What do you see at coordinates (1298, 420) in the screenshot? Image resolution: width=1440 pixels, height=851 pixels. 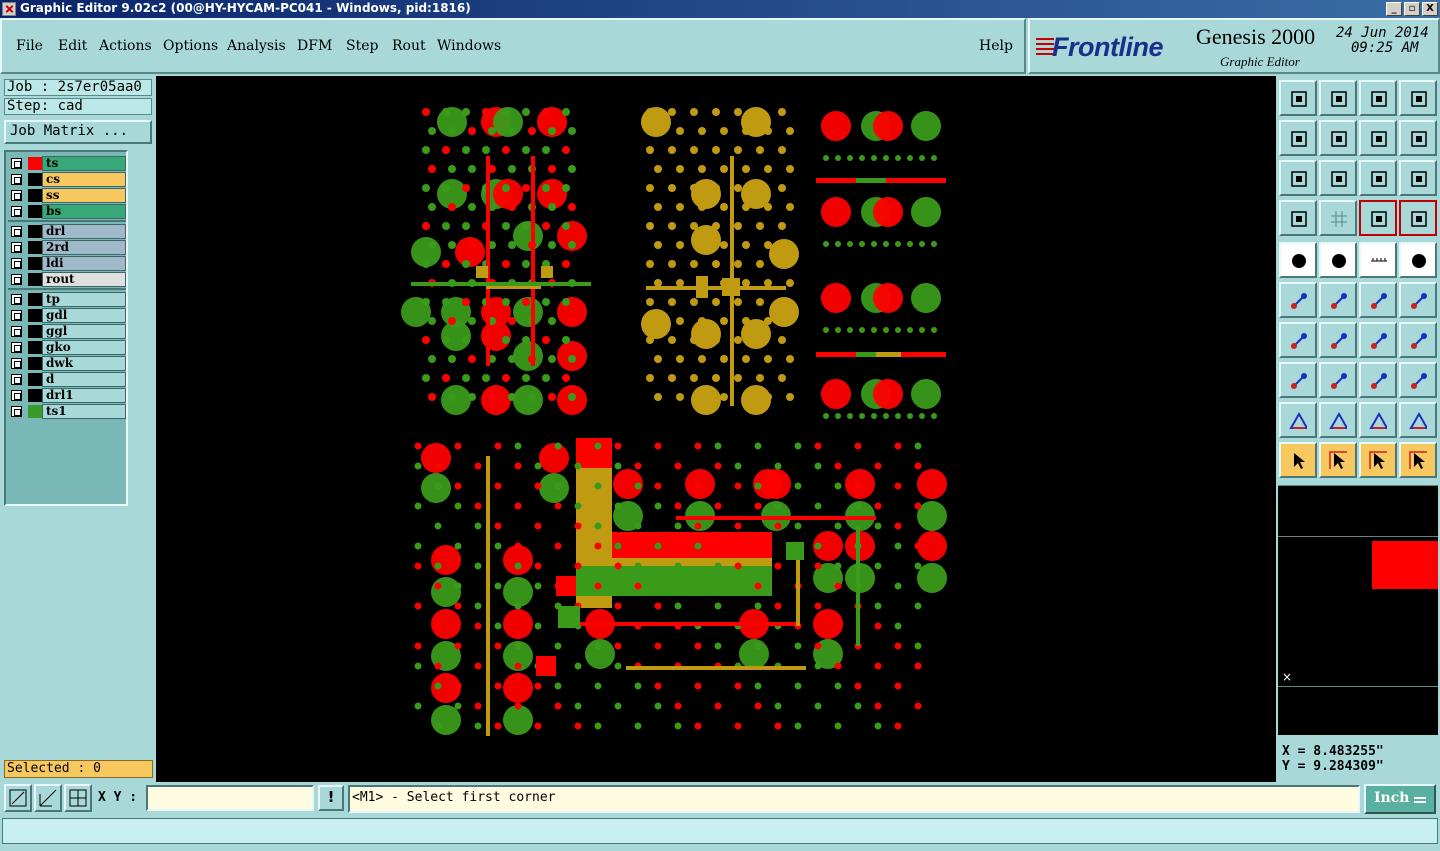 I see `triangle-button` at bounding box center [1298, 420].